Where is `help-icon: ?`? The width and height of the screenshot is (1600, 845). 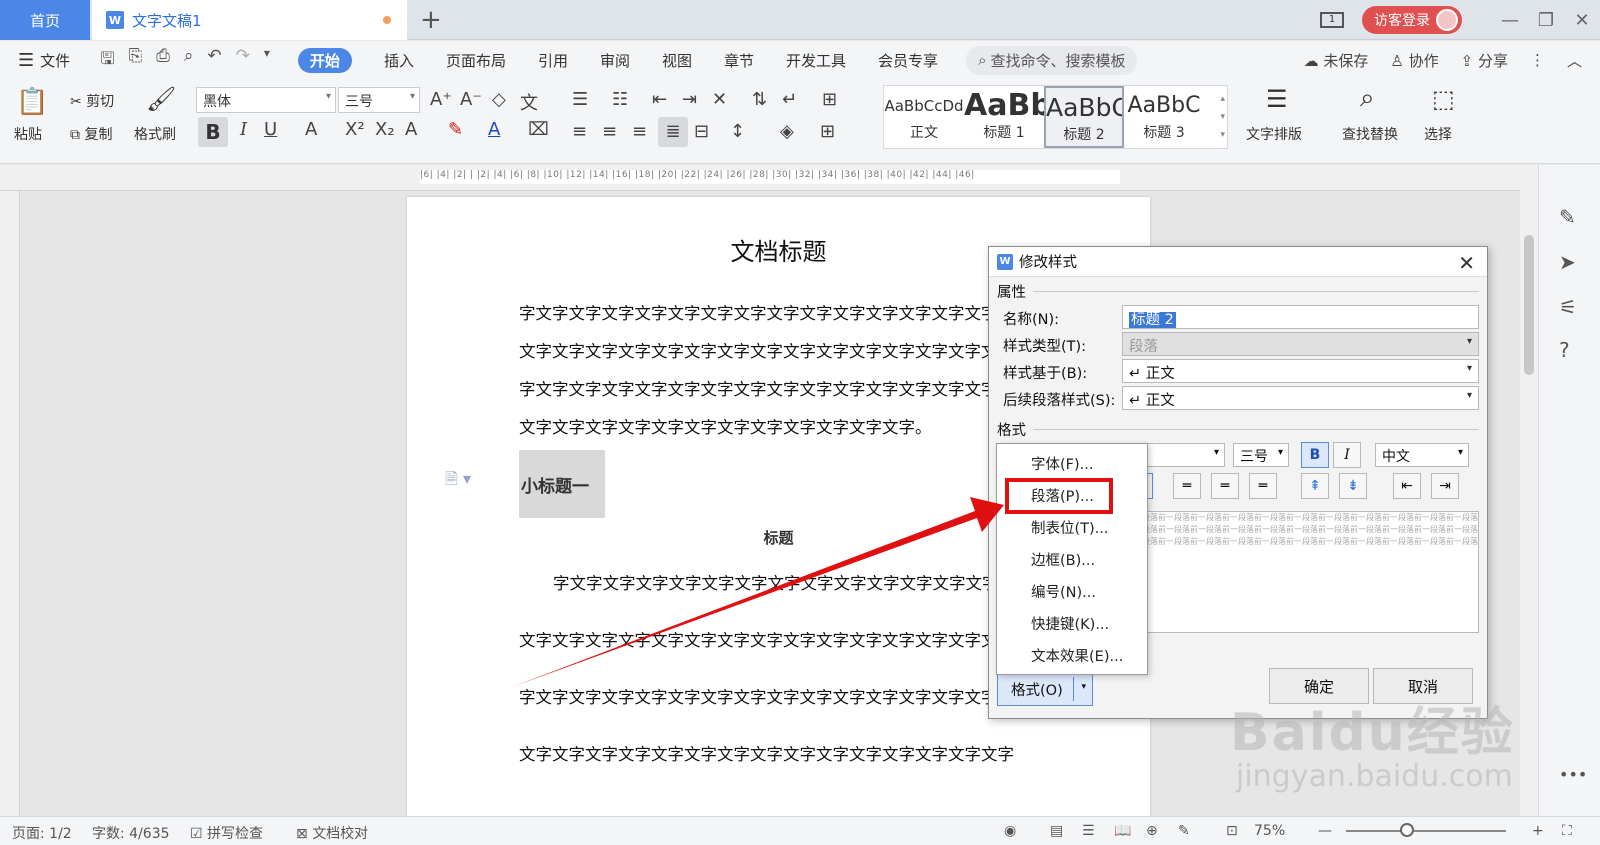
help-icon: ? is located at coordinates (1564, 350).